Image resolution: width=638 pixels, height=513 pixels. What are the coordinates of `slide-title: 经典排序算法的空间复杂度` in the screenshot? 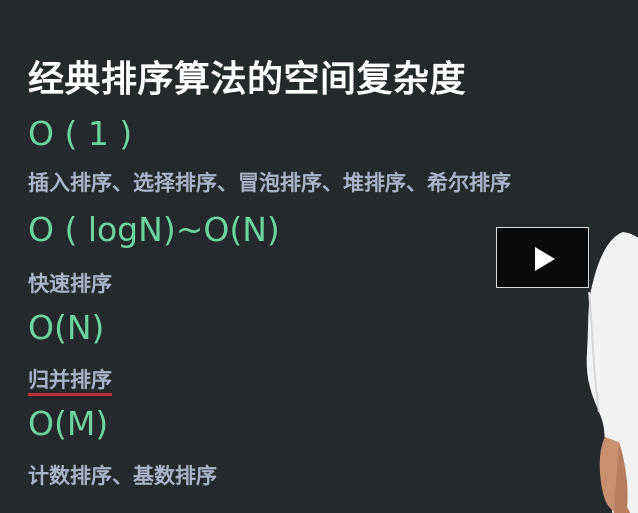 It's located at (247, 79).